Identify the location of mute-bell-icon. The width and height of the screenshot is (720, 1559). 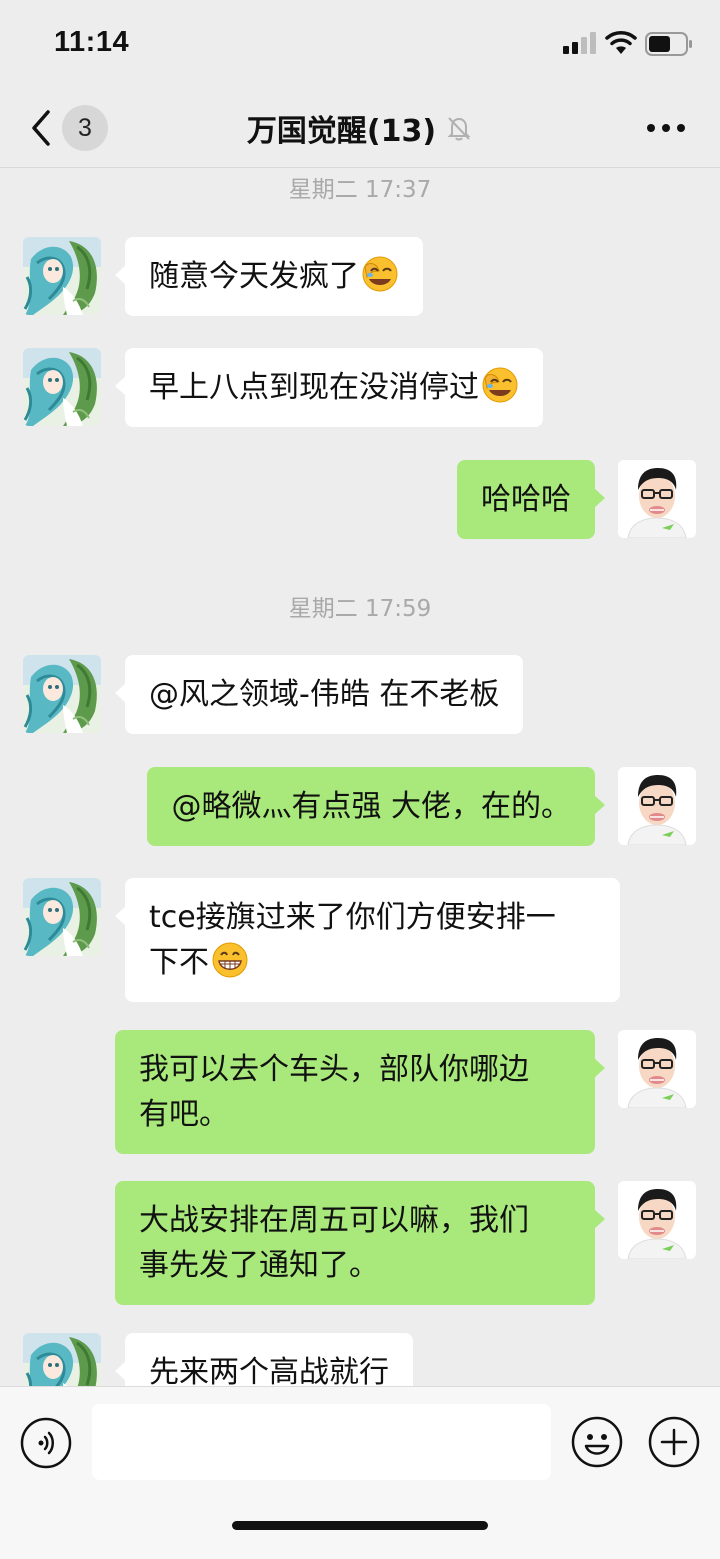
(459, 129).